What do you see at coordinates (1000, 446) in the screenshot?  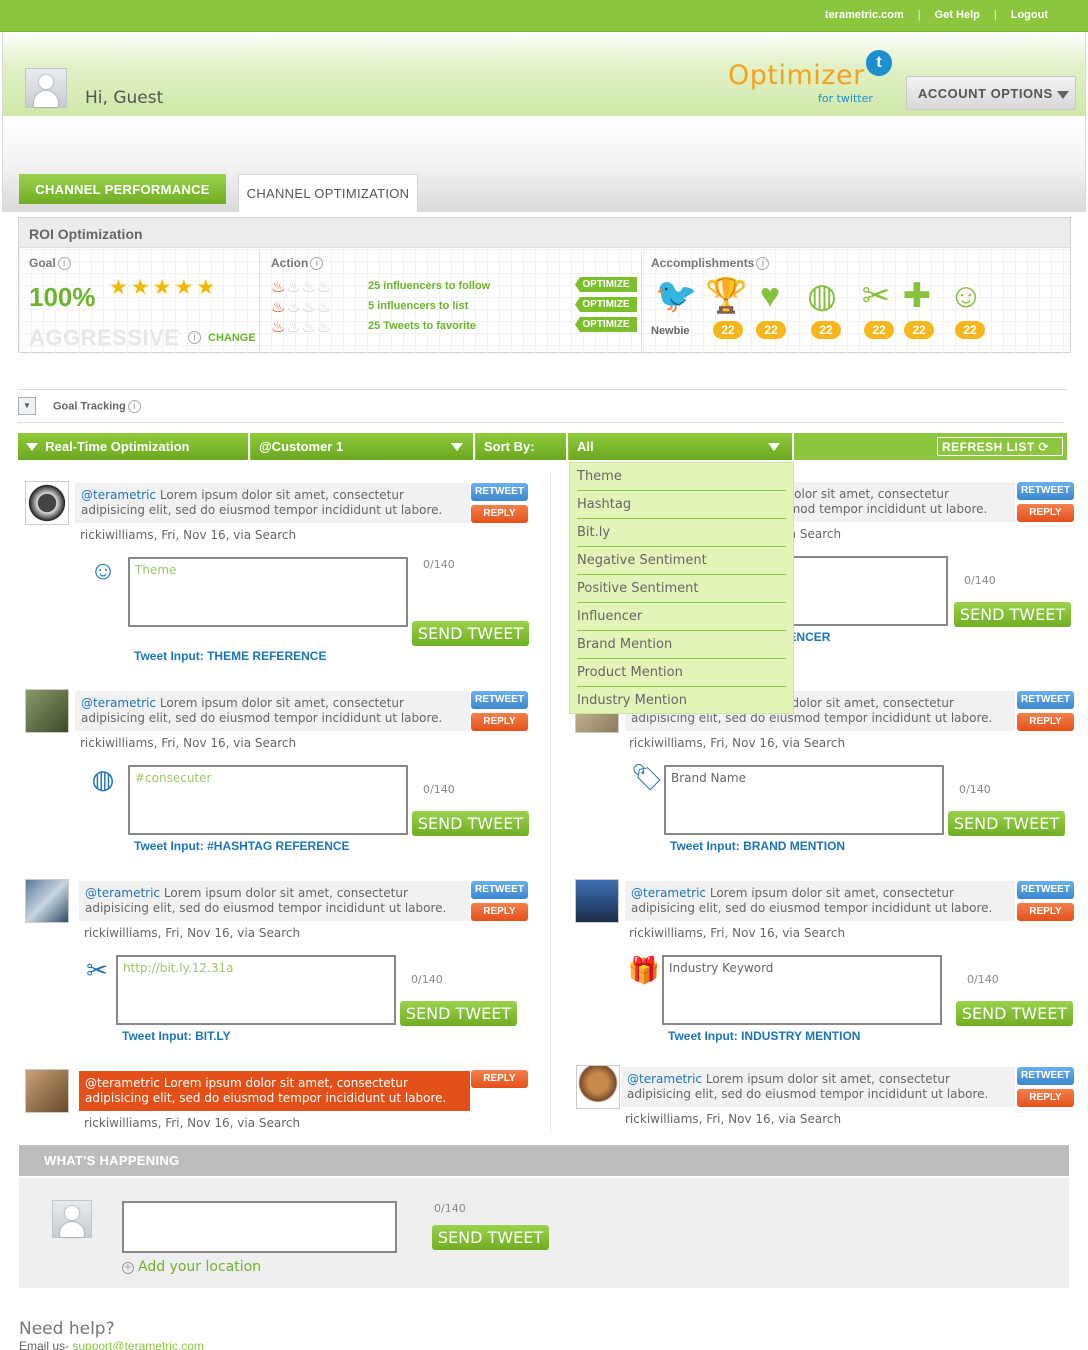 I see `refresh-list-button: REFRESH LIST ⟳` at bounding box center [1000, 446].